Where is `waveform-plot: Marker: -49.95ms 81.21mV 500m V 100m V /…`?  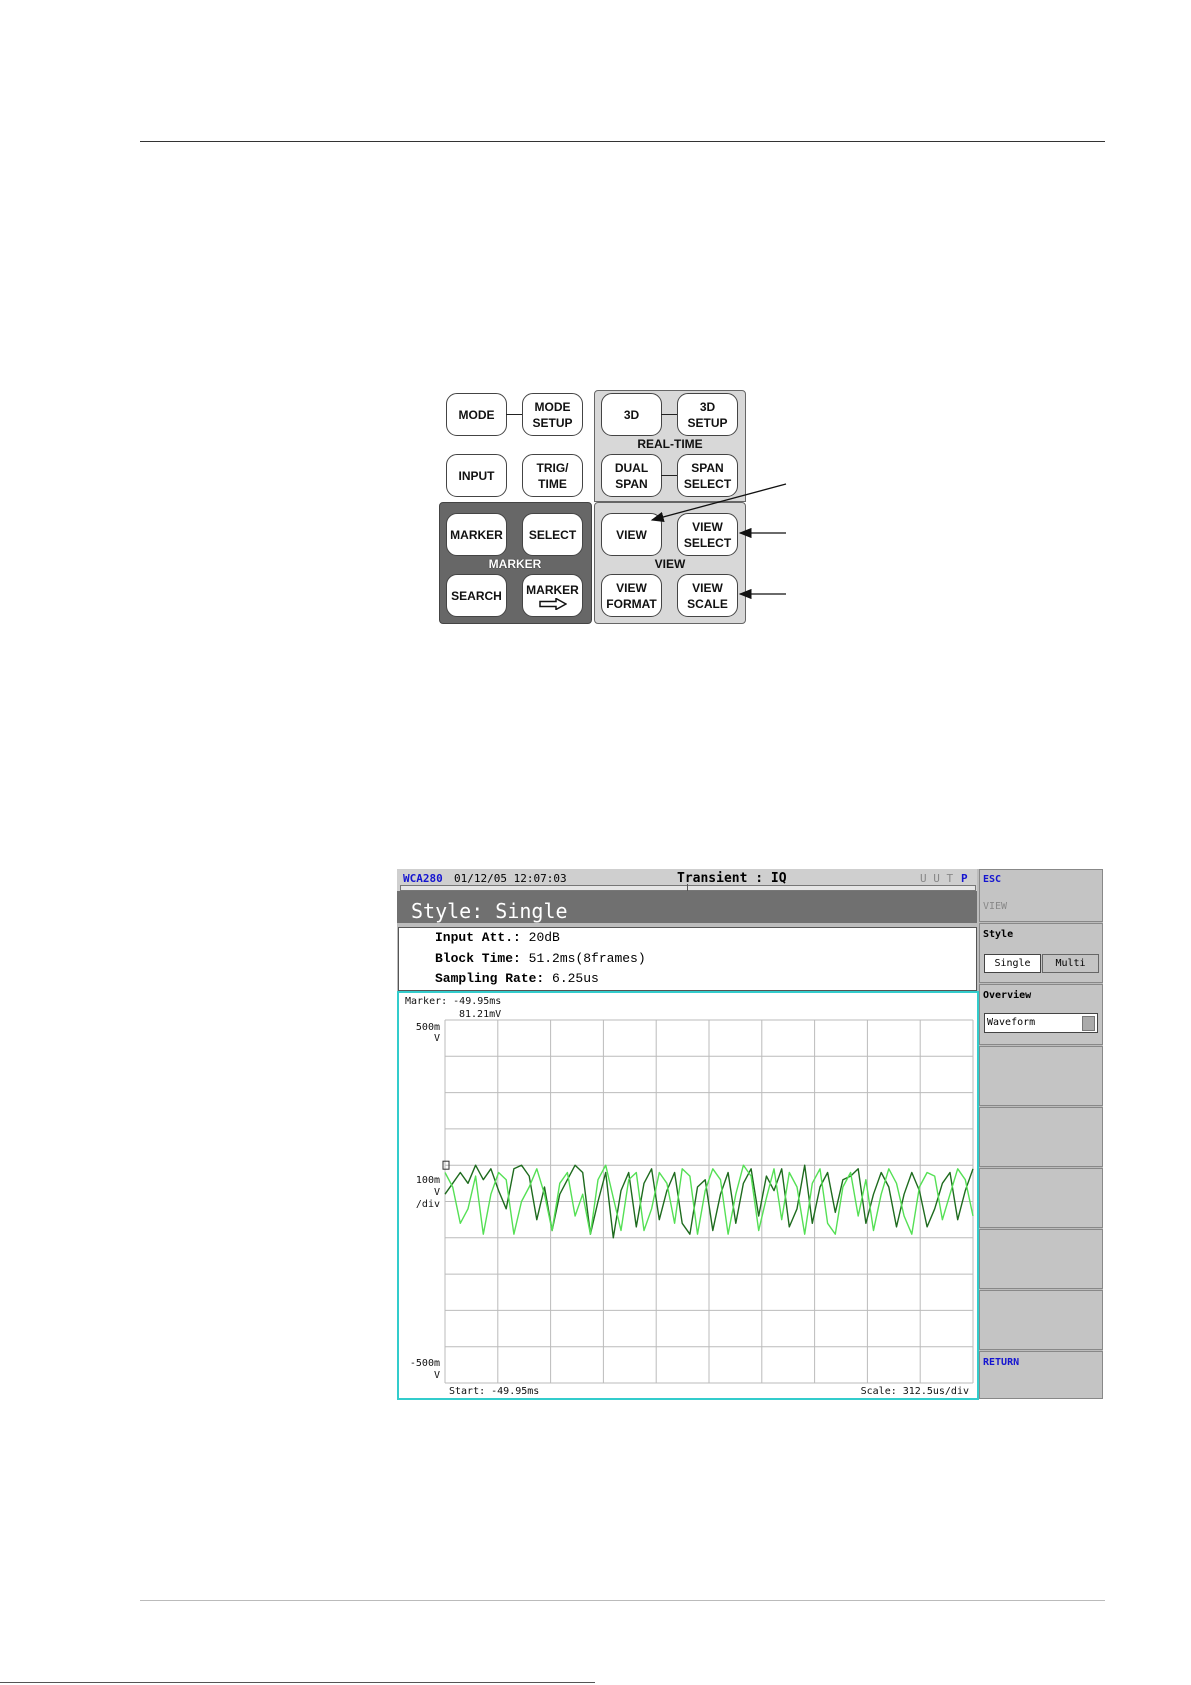
waveform-plot: Marker: -49.95ms 81.21mV 500m V 100m V /… is located at coordinates (689, 1196).